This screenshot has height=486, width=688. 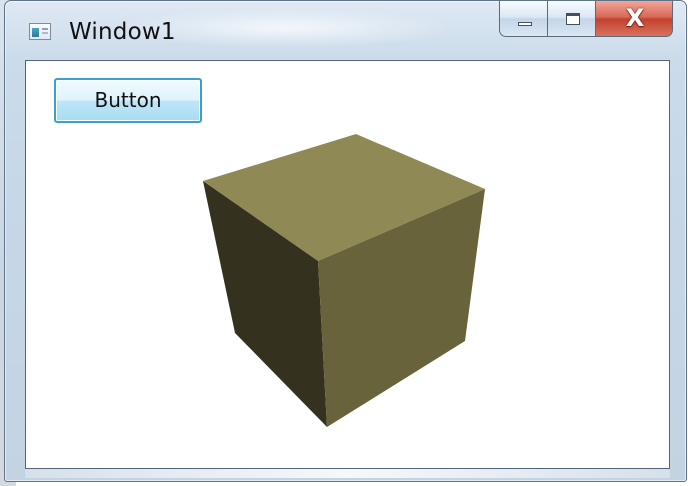 I want to click on maximize-icon, so click(x=573, y=19).